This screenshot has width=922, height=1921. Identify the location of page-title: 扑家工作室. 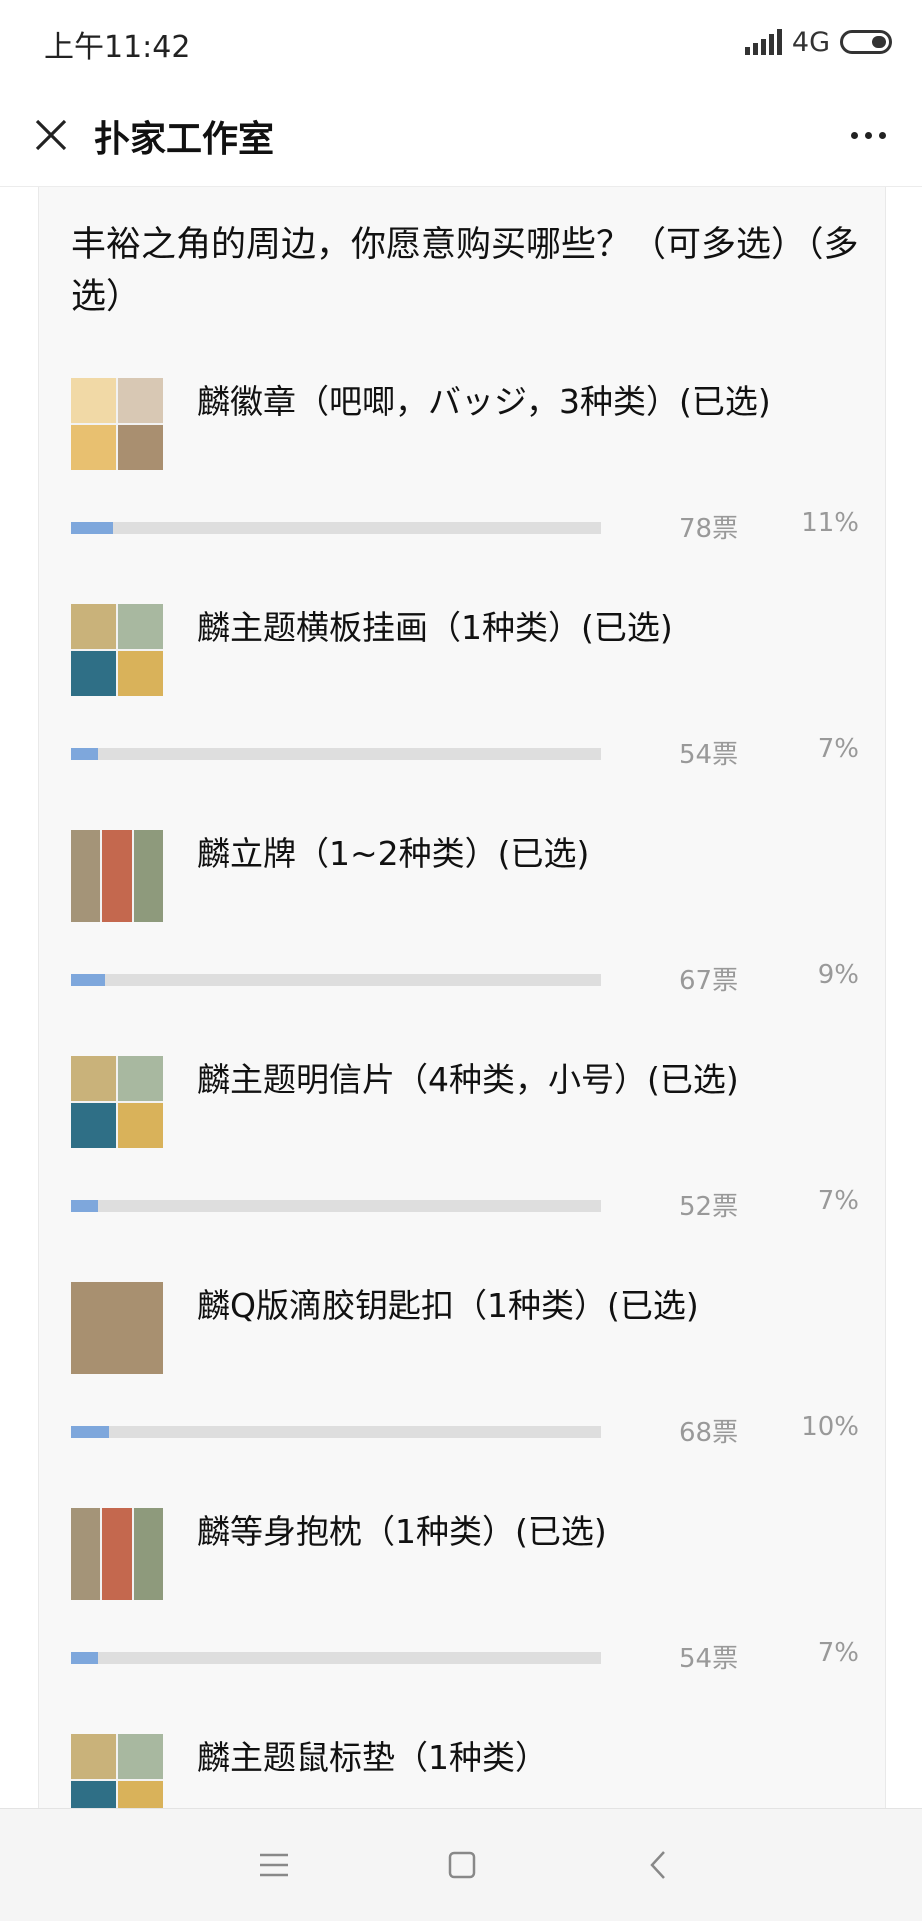
(184, 139).